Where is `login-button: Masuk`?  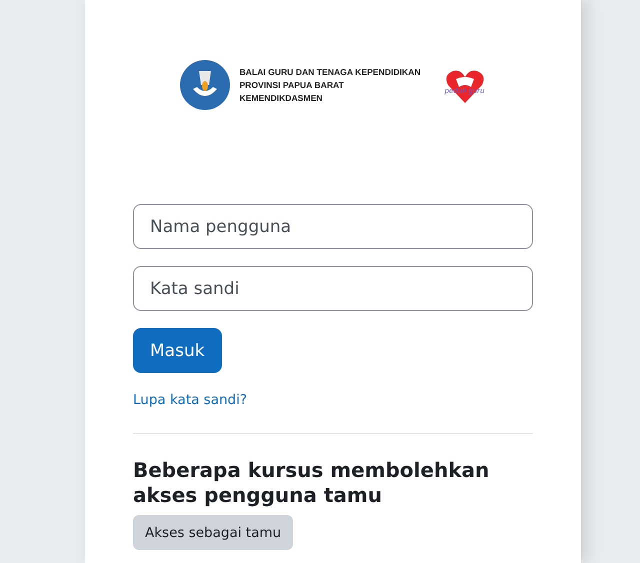 login-button: Masuk is located at coordinates (177, 350).